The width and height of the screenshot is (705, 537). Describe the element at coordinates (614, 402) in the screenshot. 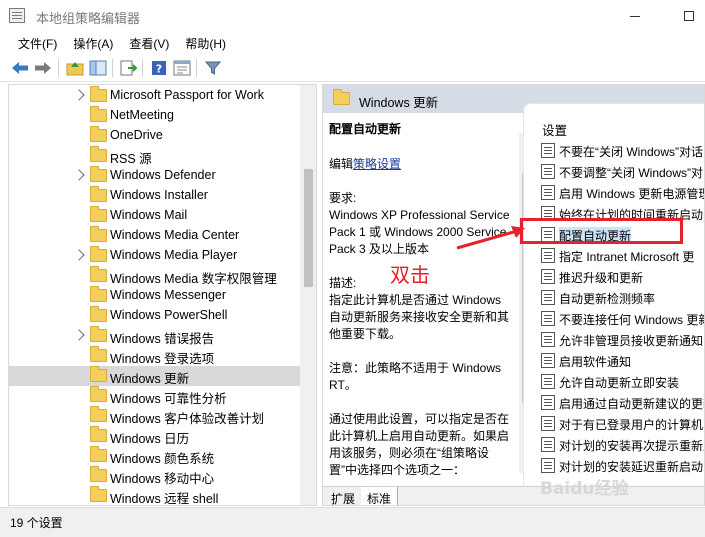

I see `setting-row: 启用通过自动更新建议的更新` at that location.